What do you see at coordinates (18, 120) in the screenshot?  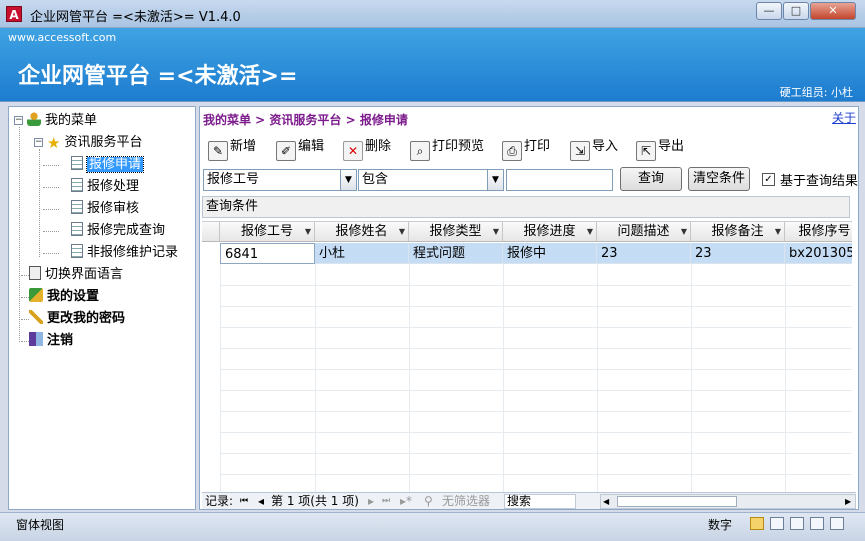 I see `collapse-toggle-root: −` at bounding box center [18, 120].